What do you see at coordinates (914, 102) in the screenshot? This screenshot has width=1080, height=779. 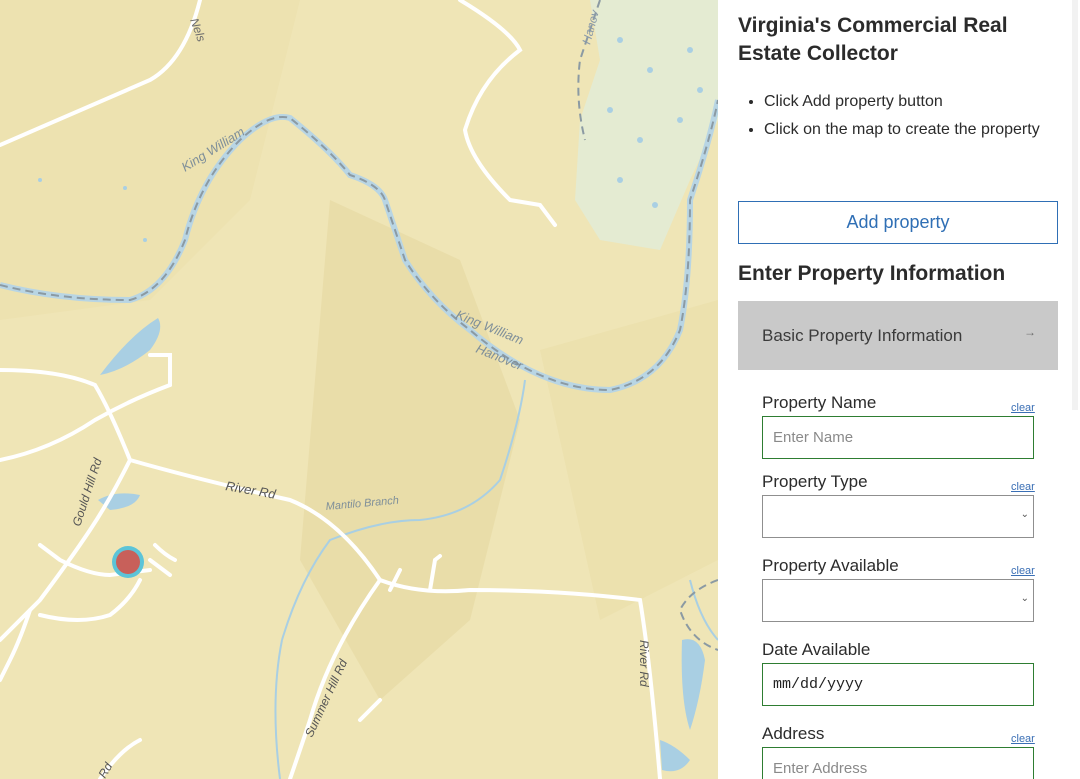 I see `instruction-step: Click Add property button` at bounding box center [914, 102].